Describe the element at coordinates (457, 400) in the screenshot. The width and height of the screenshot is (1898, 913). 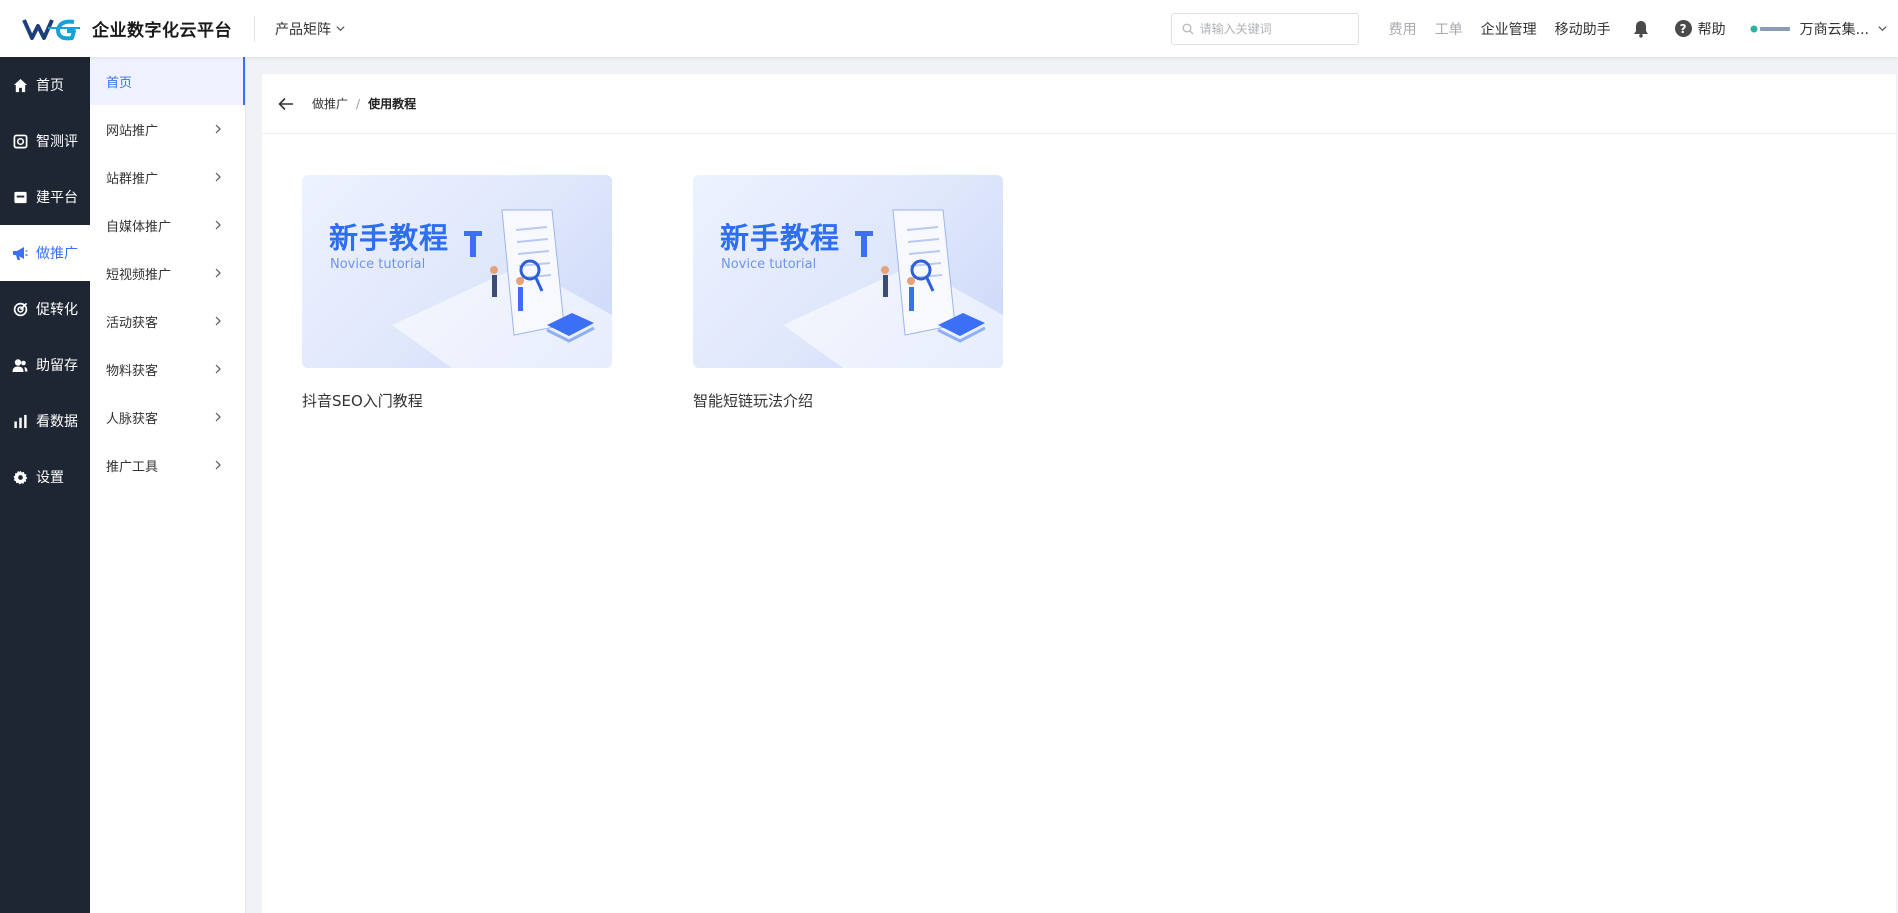
I see `tutorial-card-title: 抖音SEO入门教程` at that location.